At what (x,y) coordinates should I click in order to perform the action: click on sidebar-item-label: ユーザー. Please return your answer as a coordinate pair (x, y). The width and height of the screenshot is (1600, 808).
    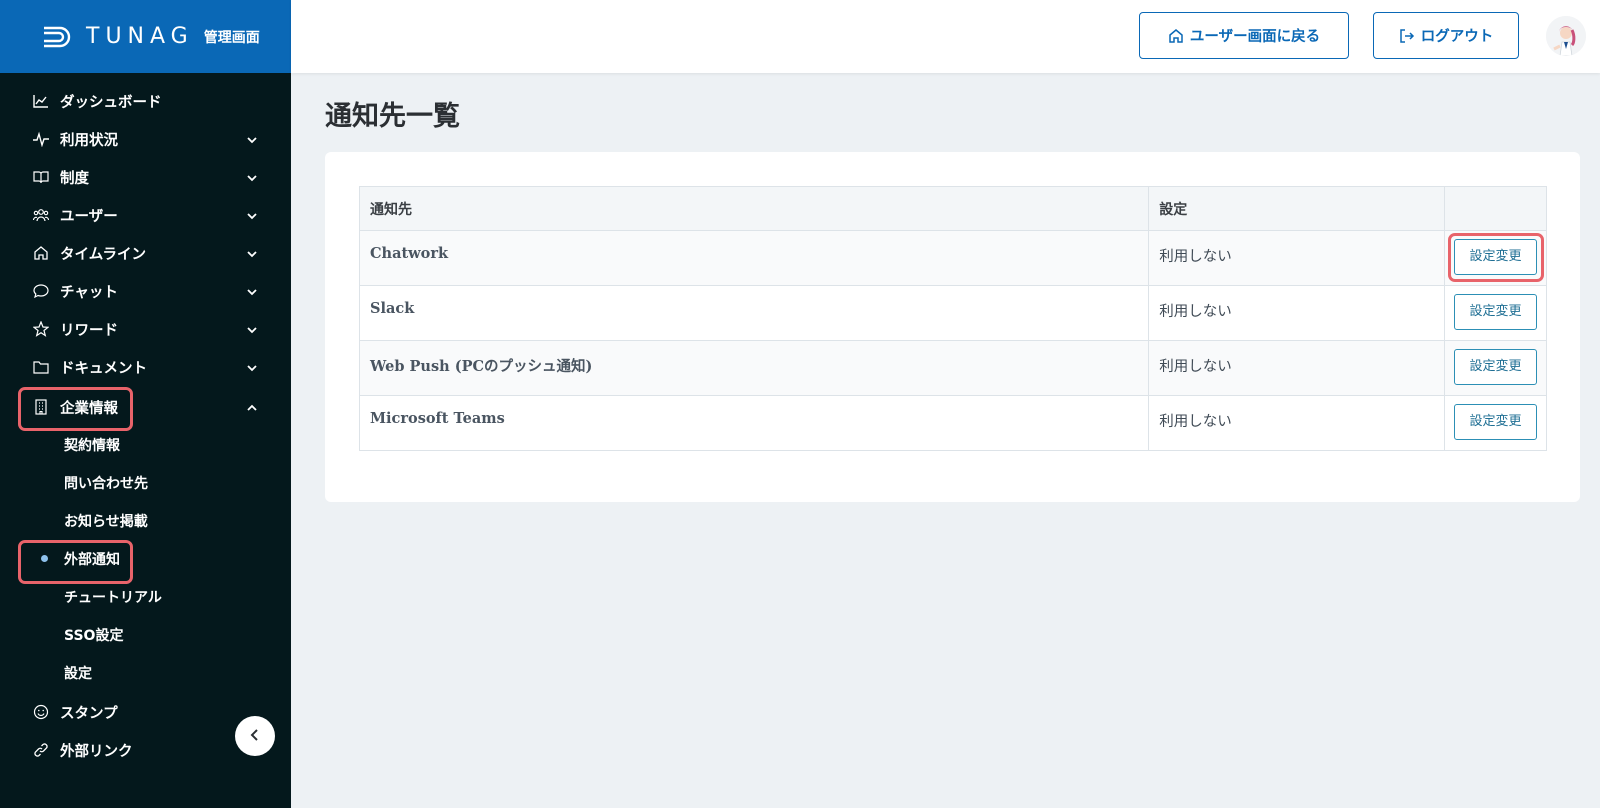
    Looking at the image, I should click on (89, 217).